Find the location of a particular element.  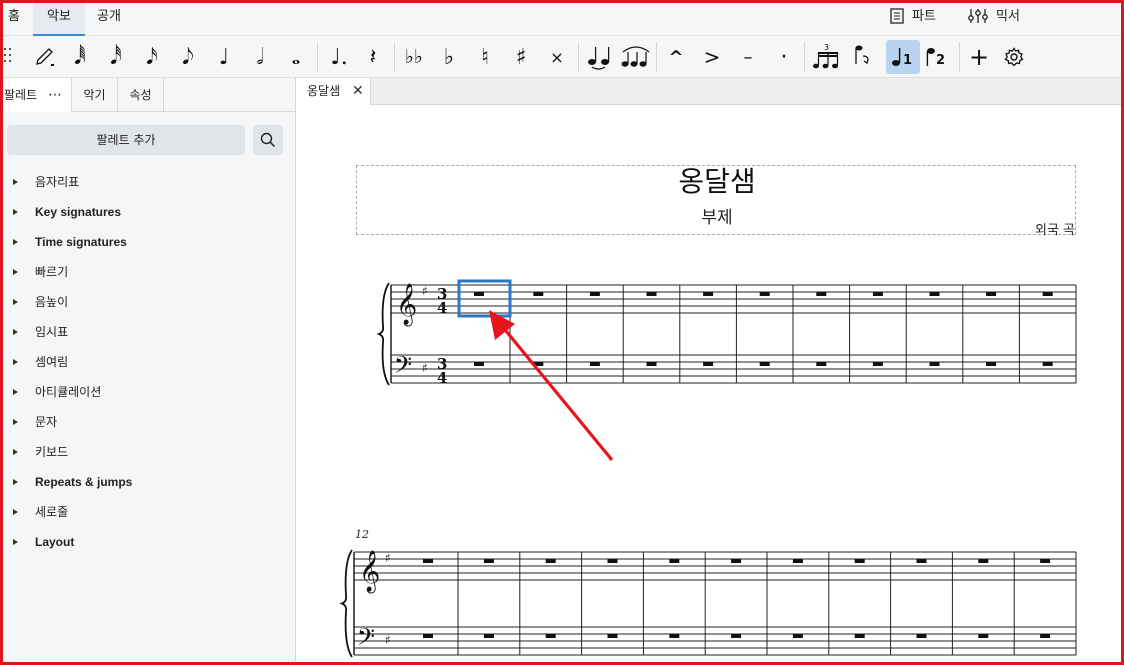

accent-button: > is located at coordinates (712, 57).